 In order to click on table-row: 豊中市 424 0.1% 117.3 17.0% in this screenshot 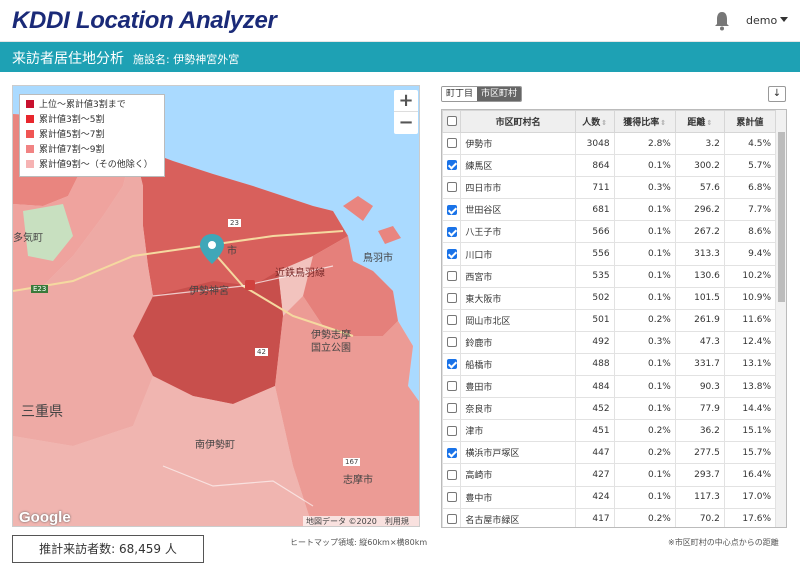, I will do `click(609, 497)`.